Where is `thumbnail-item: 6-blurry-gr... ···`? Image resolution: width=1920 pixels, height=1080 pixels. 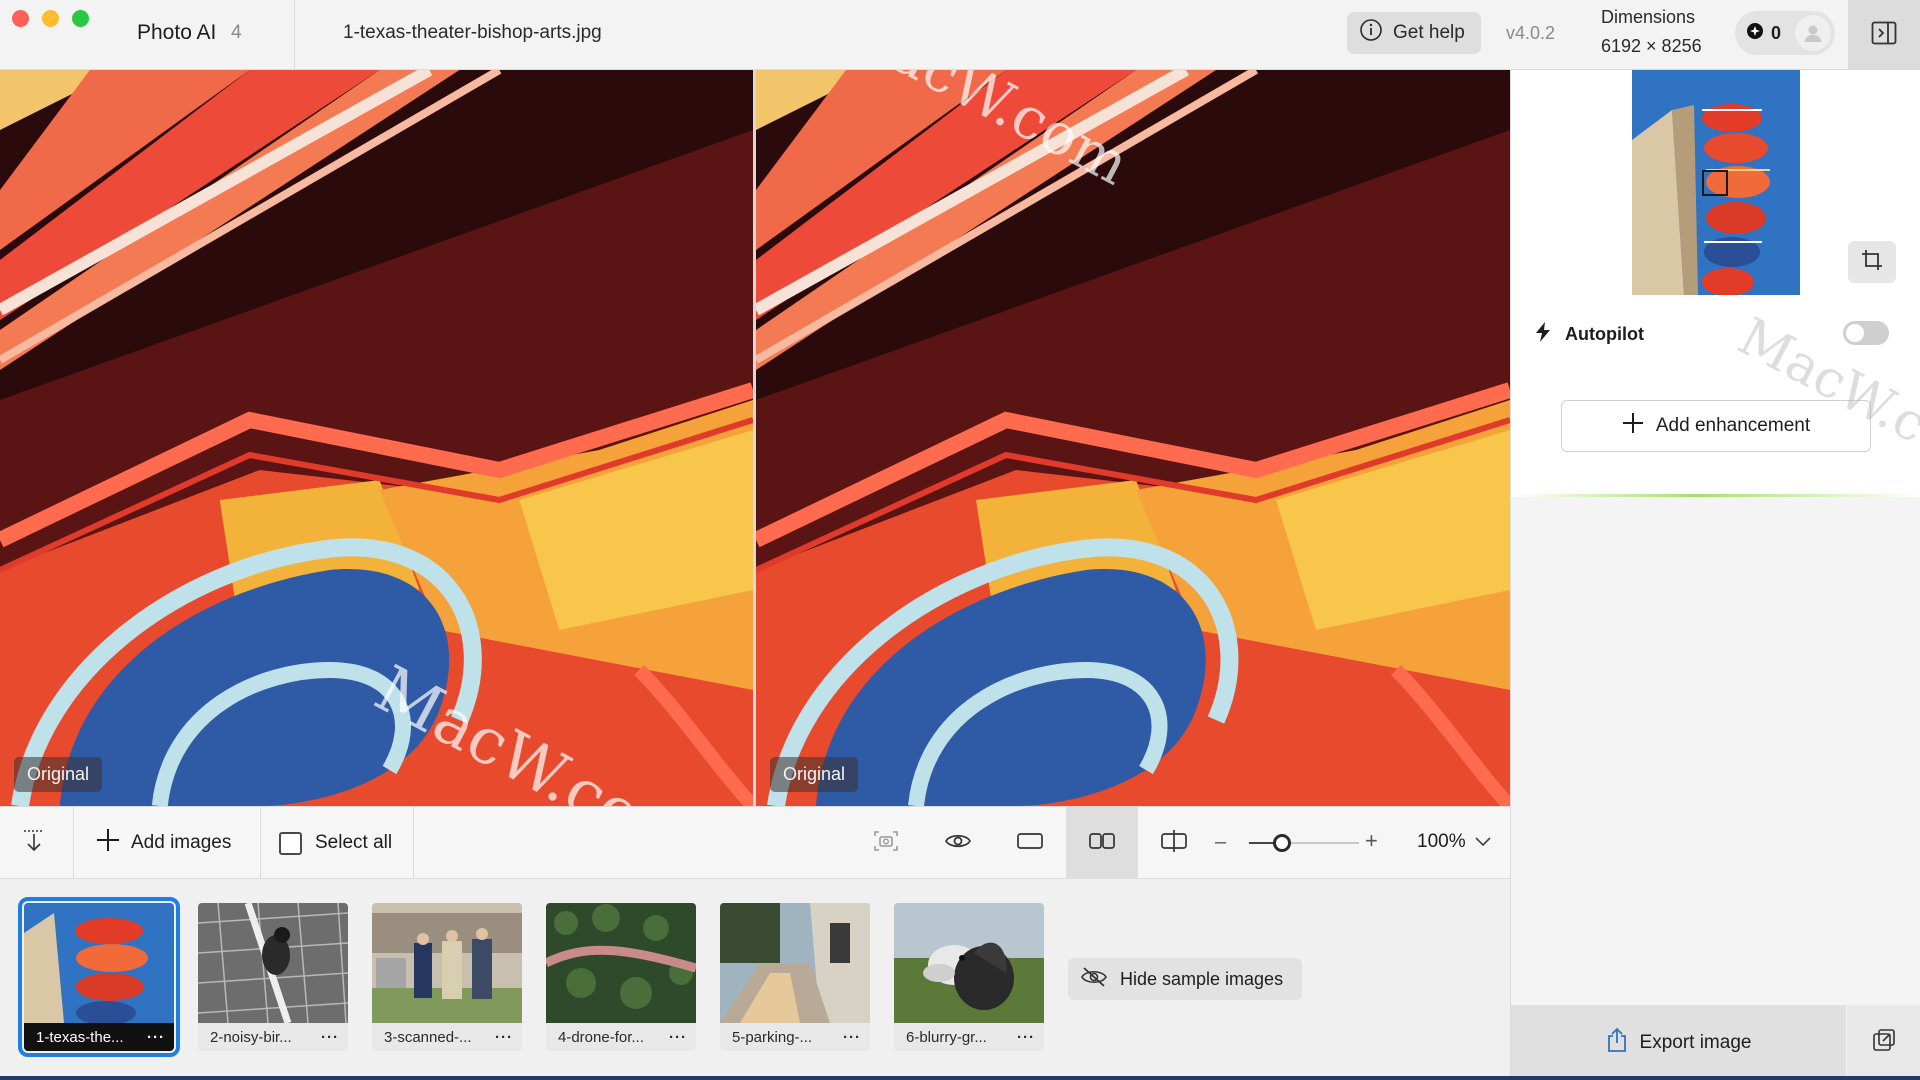
thumbnail-item: 6-blurry-gr... ··· is located at coordinates (969, 977).